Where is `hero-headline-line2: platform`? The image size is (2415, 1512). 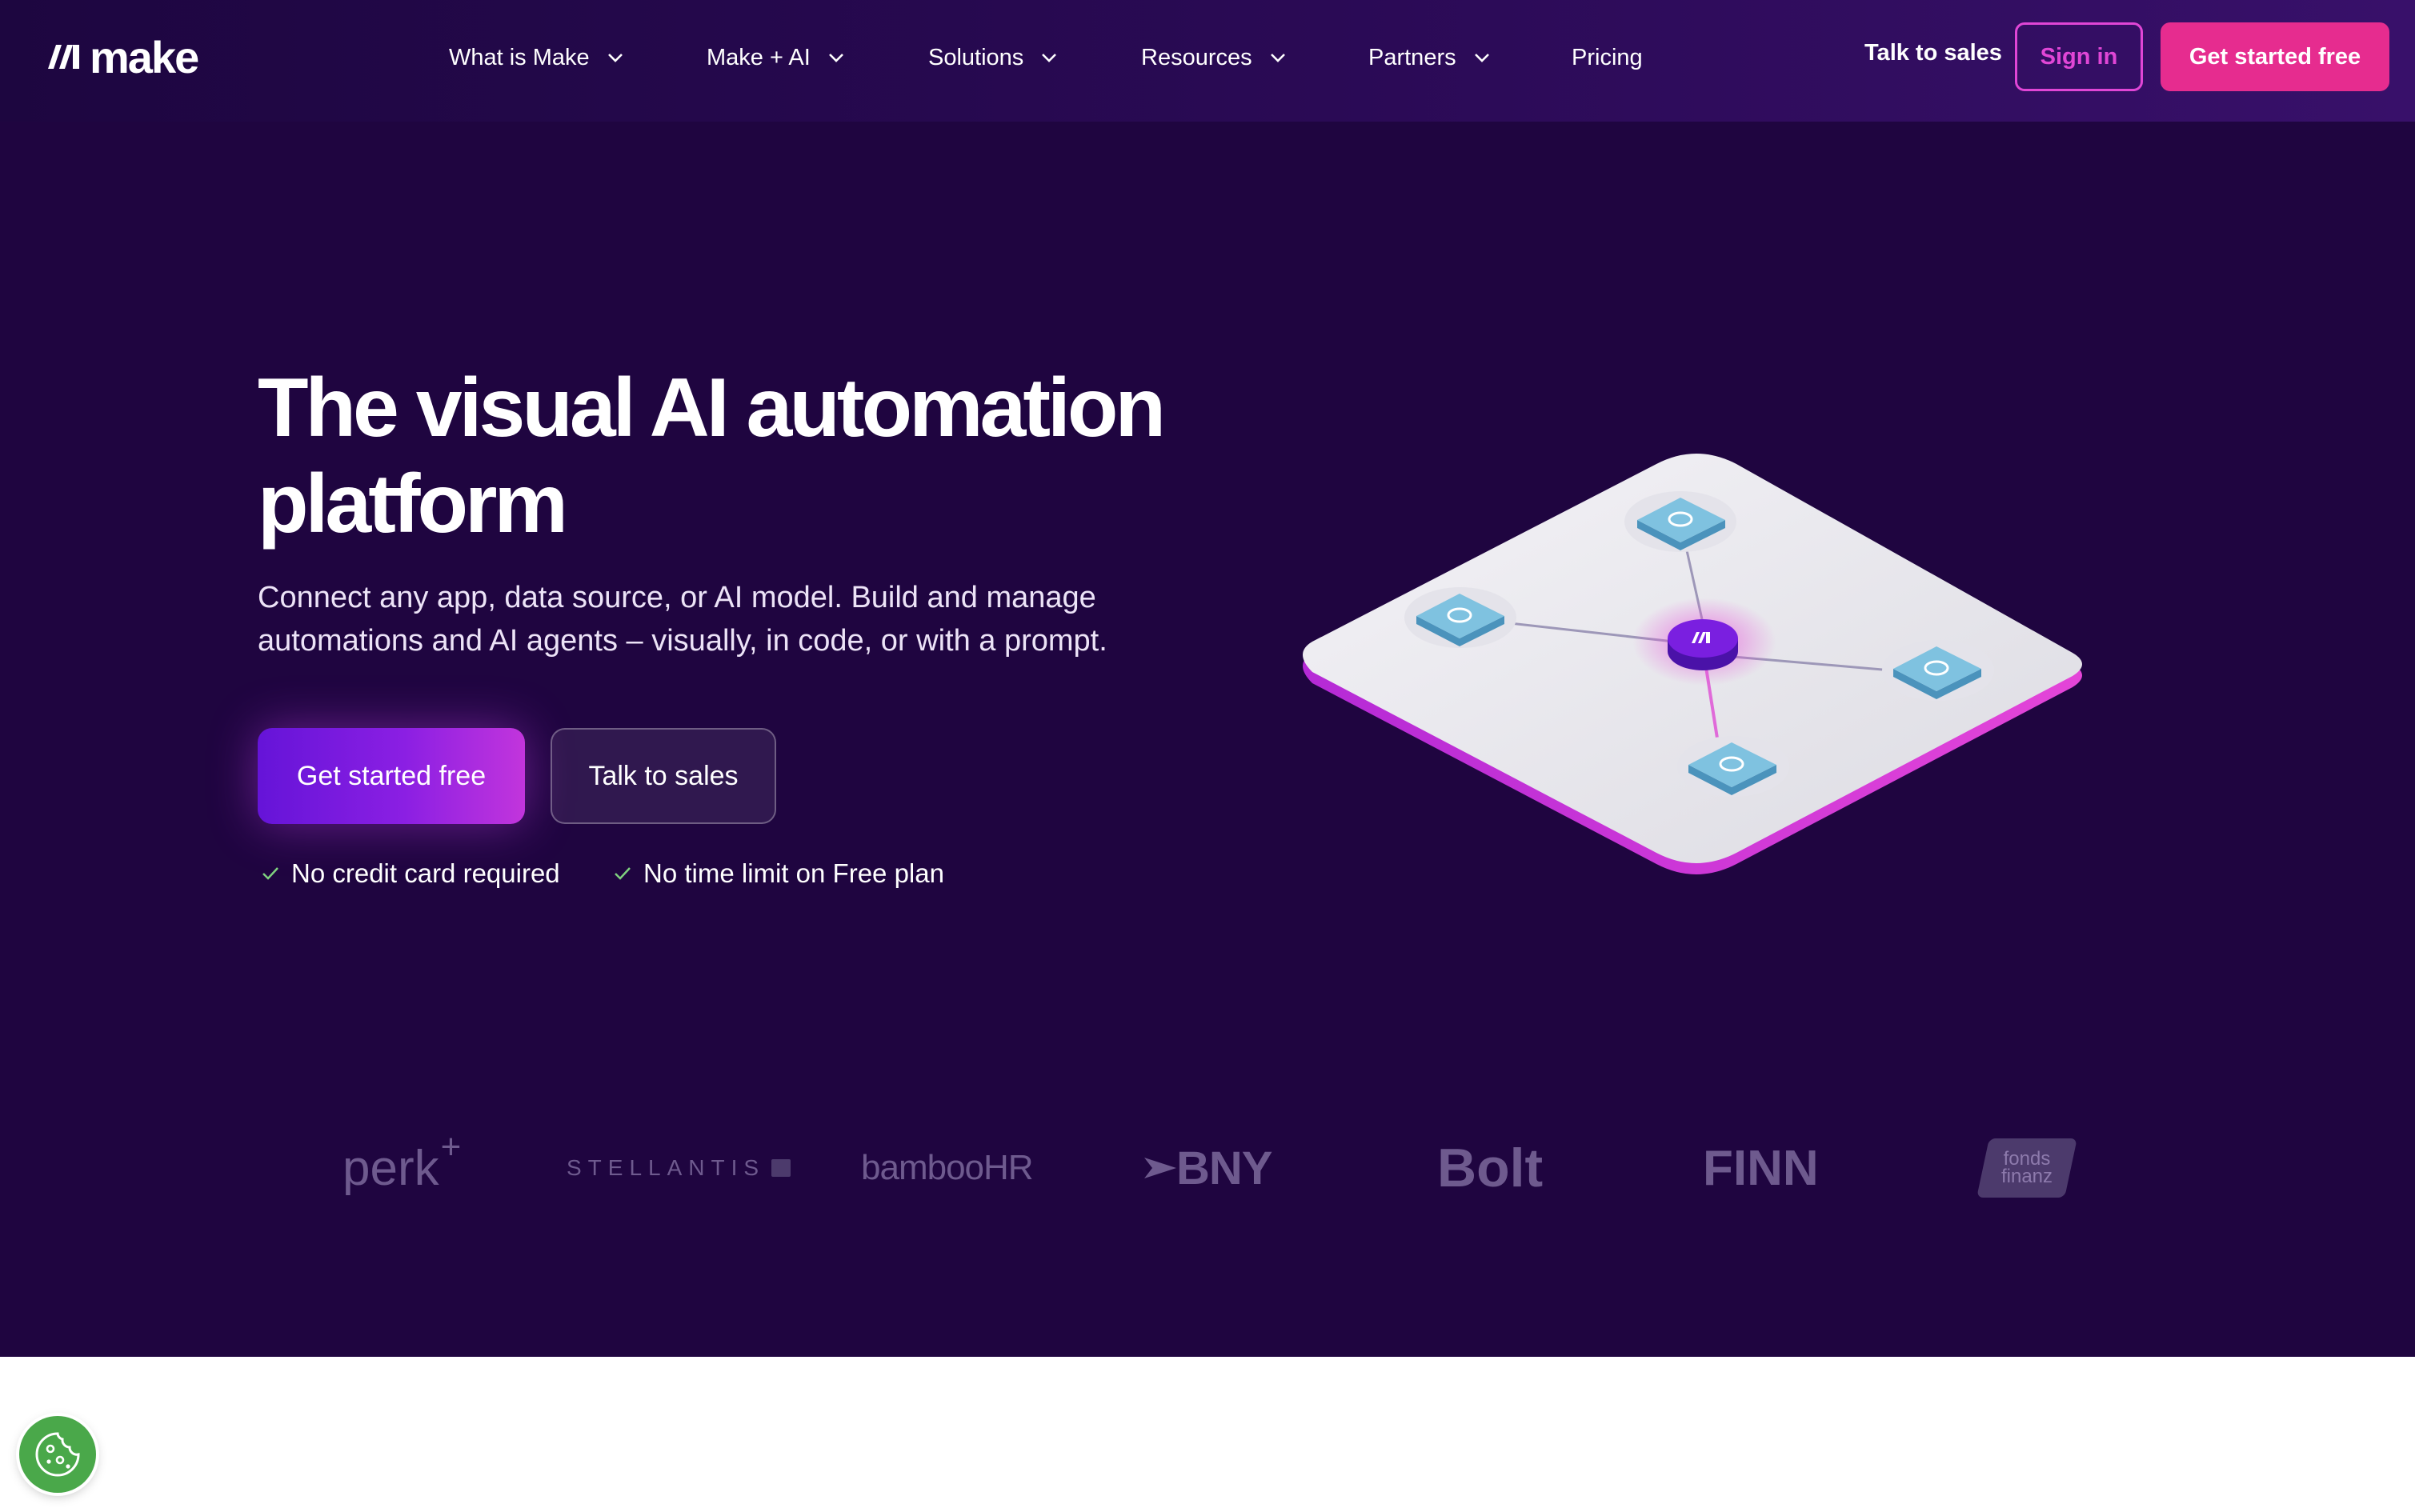 hero-headline-line2: platform is located at coordinates (413, 504).